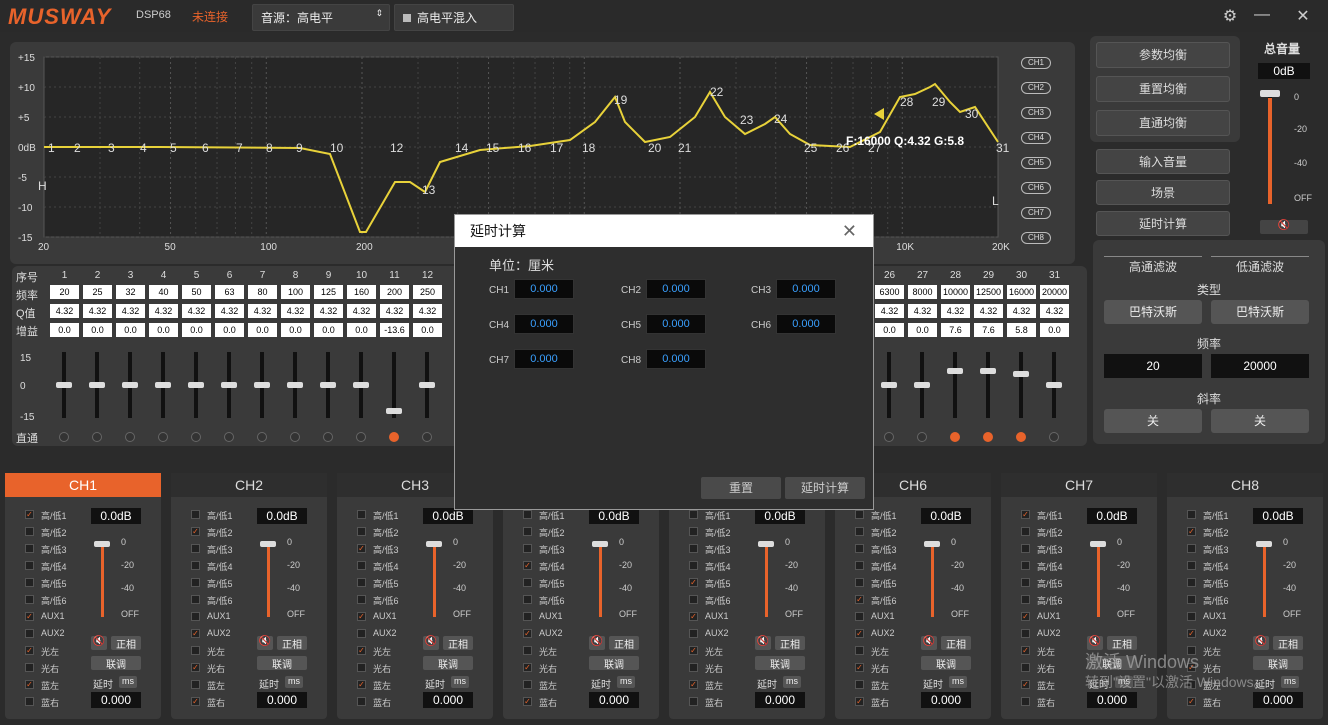 Image resolution: width=1328 pixels, height=725 pixels. I want to click on hp-freq-input: 20, so click(1153, 366).